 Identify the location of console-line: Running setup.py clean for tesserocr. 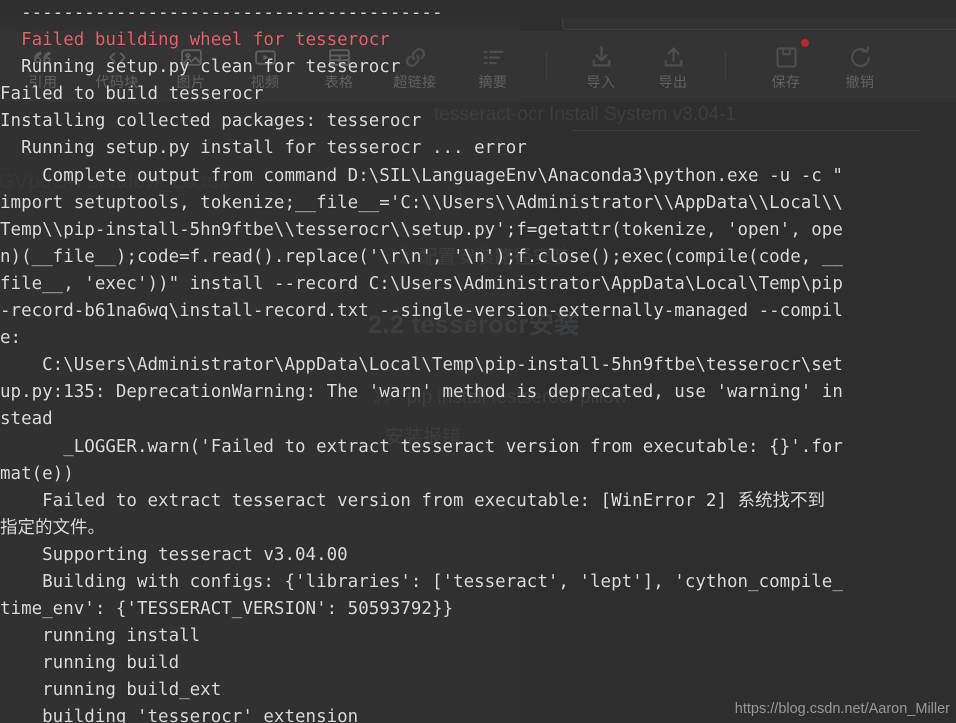
(200, 67).